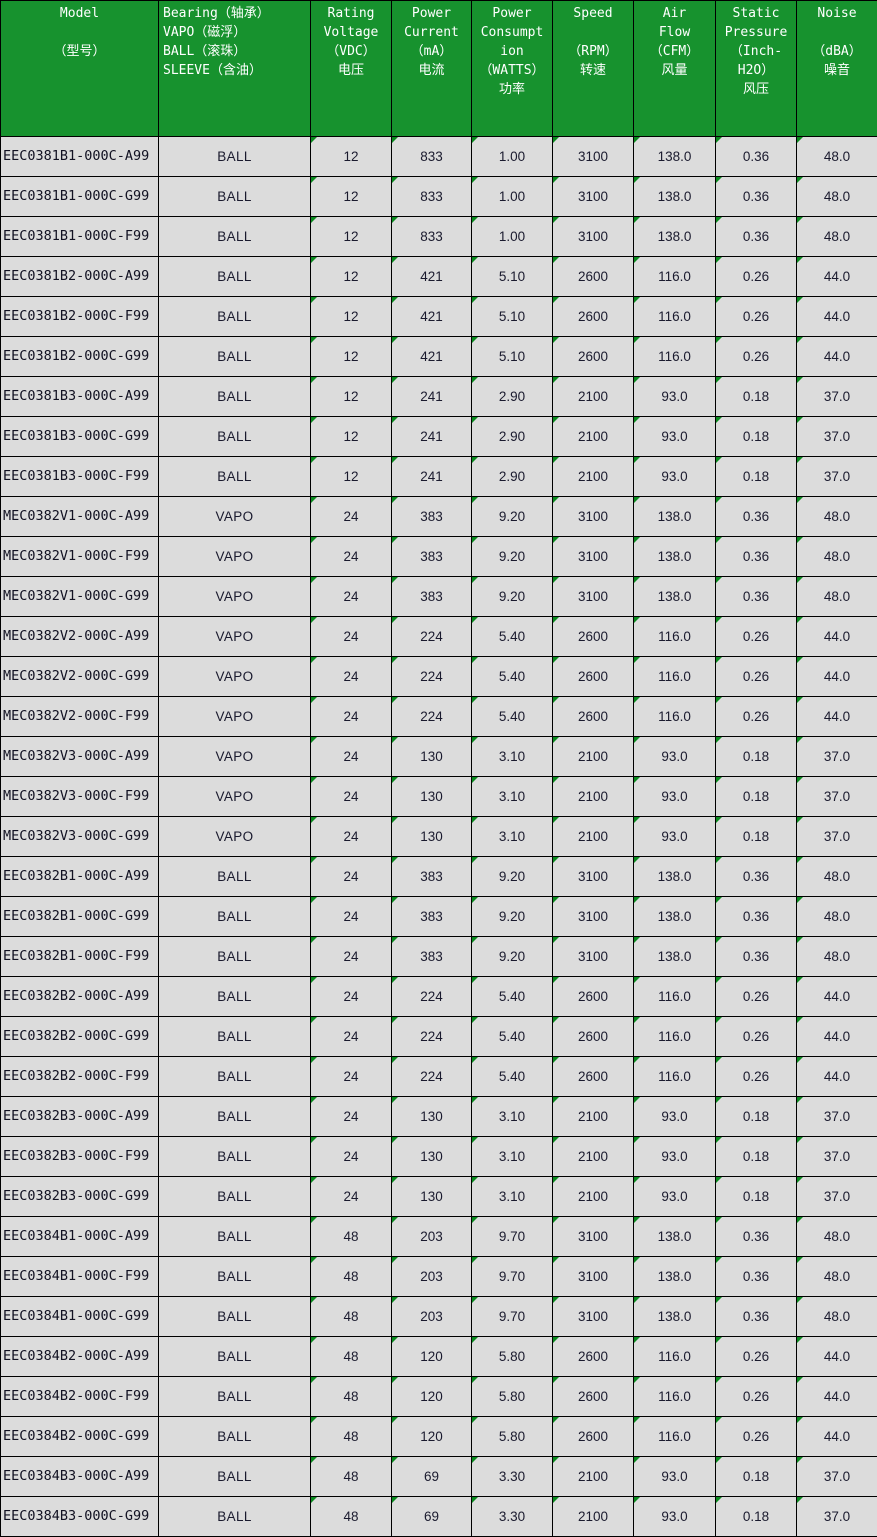  I want to click on cell-pressure: 0.26, so click(756, 637).